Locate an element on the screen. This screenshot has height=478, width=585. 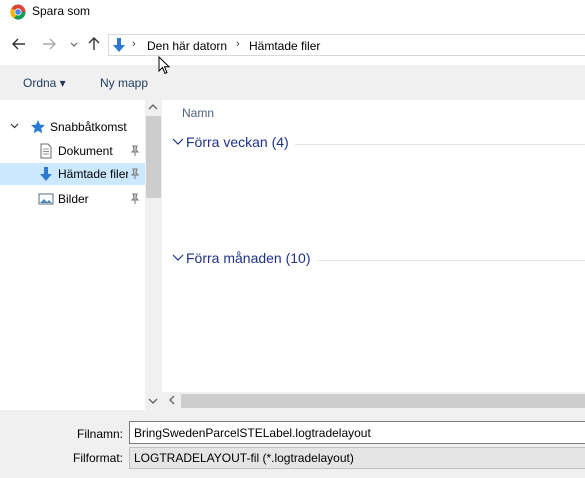
back-button is located at coordinates (19, 45).